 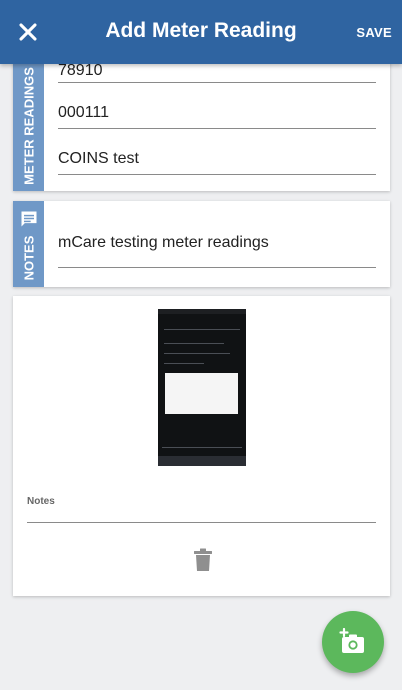 I want to click on notes-card: NOTES mCare testing meter readings, so click(x=201, y=244).